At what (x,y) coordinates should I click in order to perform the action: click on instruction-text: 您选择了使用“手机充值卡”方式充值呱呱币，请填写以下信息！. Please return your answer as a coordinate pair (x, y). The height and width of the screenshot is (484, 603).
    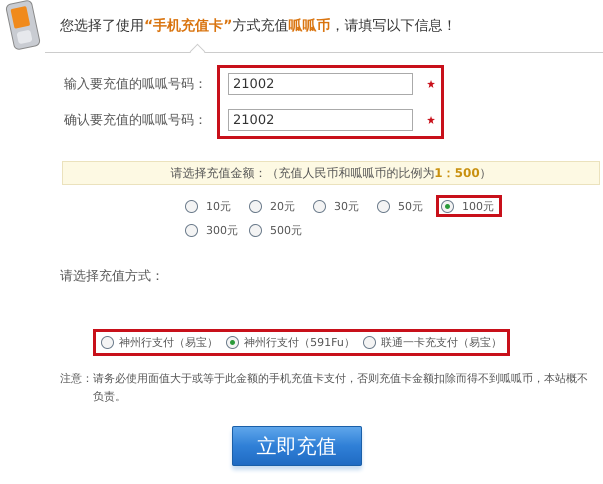
    Looking at the image, I should click on (258, 26).